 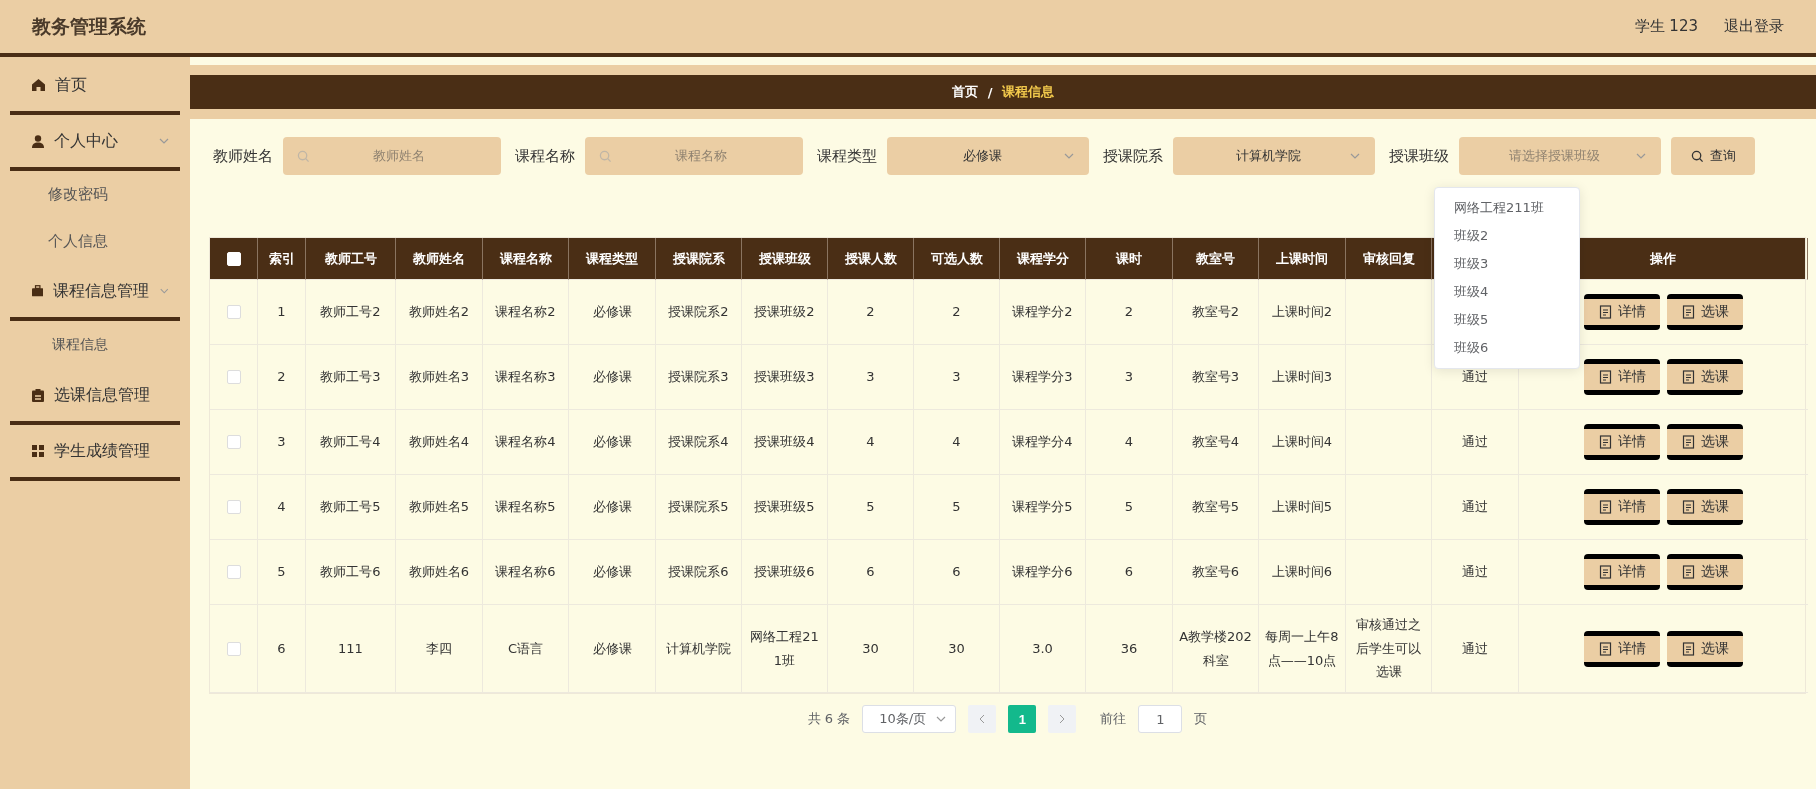 What do you see at coordinates (785, 649) in the screenshot?
I see `table-cell: 网络工程211班` at bounding box center [785, 649].